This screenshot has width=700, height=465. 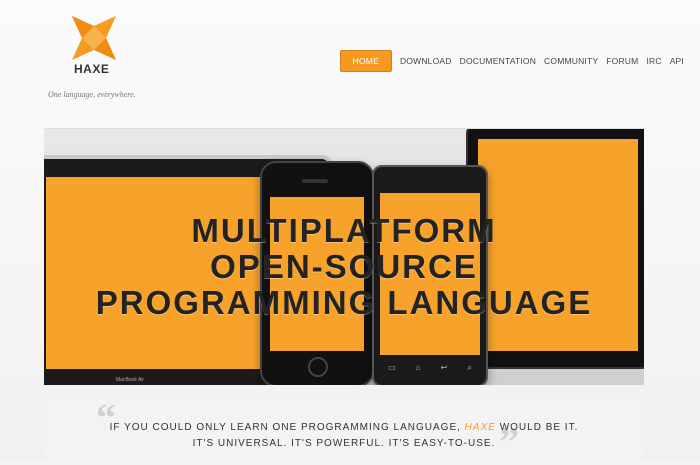 What do you see at coordinates (426, 61) in the screenshot?
I see `nav-item-download: DOWNLOAD` at bounding box center [426, 61].